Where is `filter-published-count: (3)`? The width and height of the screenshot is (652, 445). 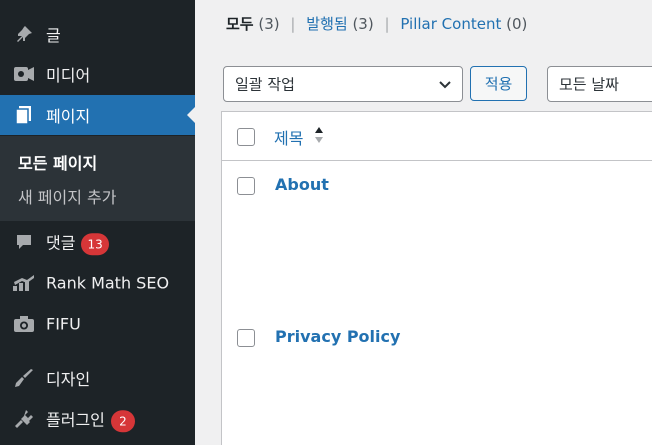 filter-published-count: (3) is located at coordinates (363, 24).